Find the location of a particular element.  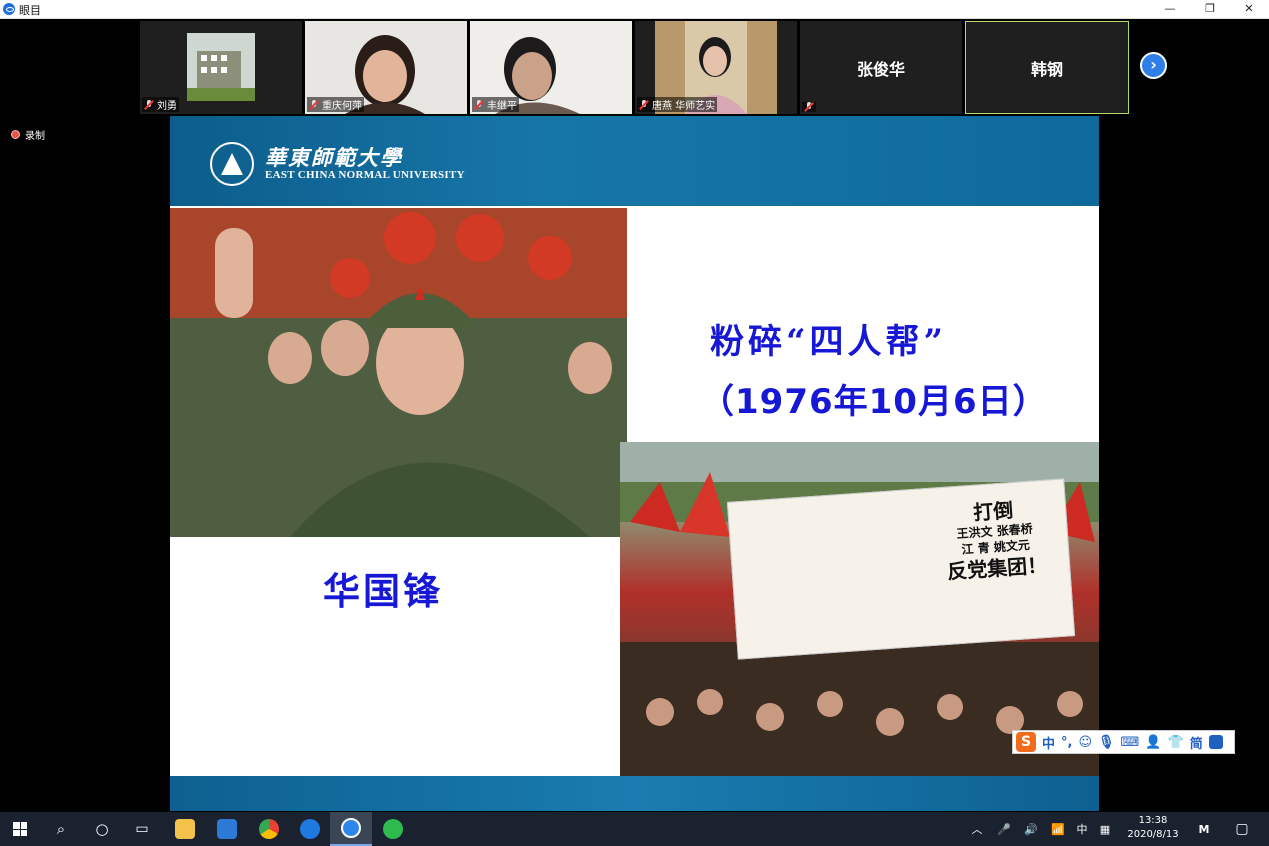

participant-tile: 刘勇 is located at coordinates (221, 67).